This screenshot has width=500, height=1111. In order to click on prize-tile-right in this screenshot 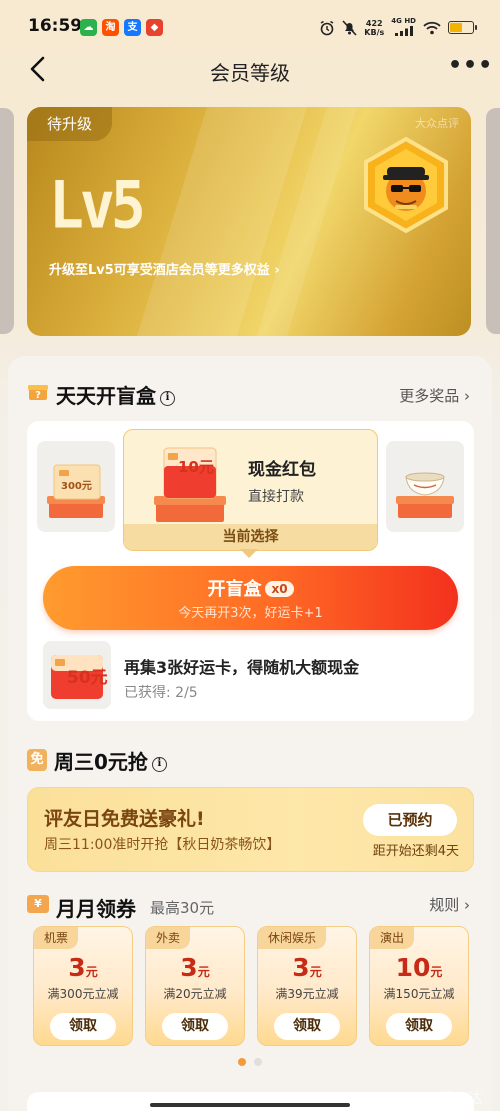, I will do `click(425, 486)`.